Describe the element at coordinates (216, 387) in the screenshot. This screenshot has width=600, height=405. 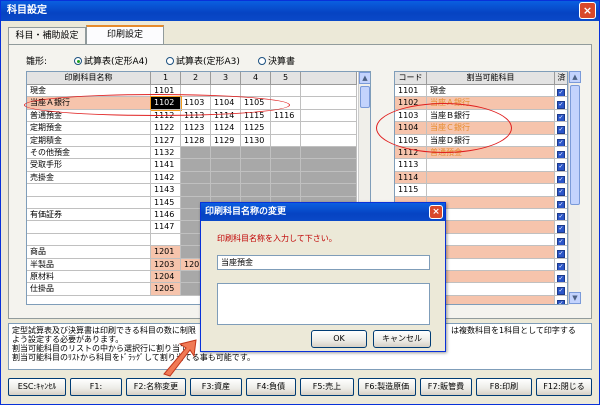
I see `fkey-button: F3:資産` at that location.